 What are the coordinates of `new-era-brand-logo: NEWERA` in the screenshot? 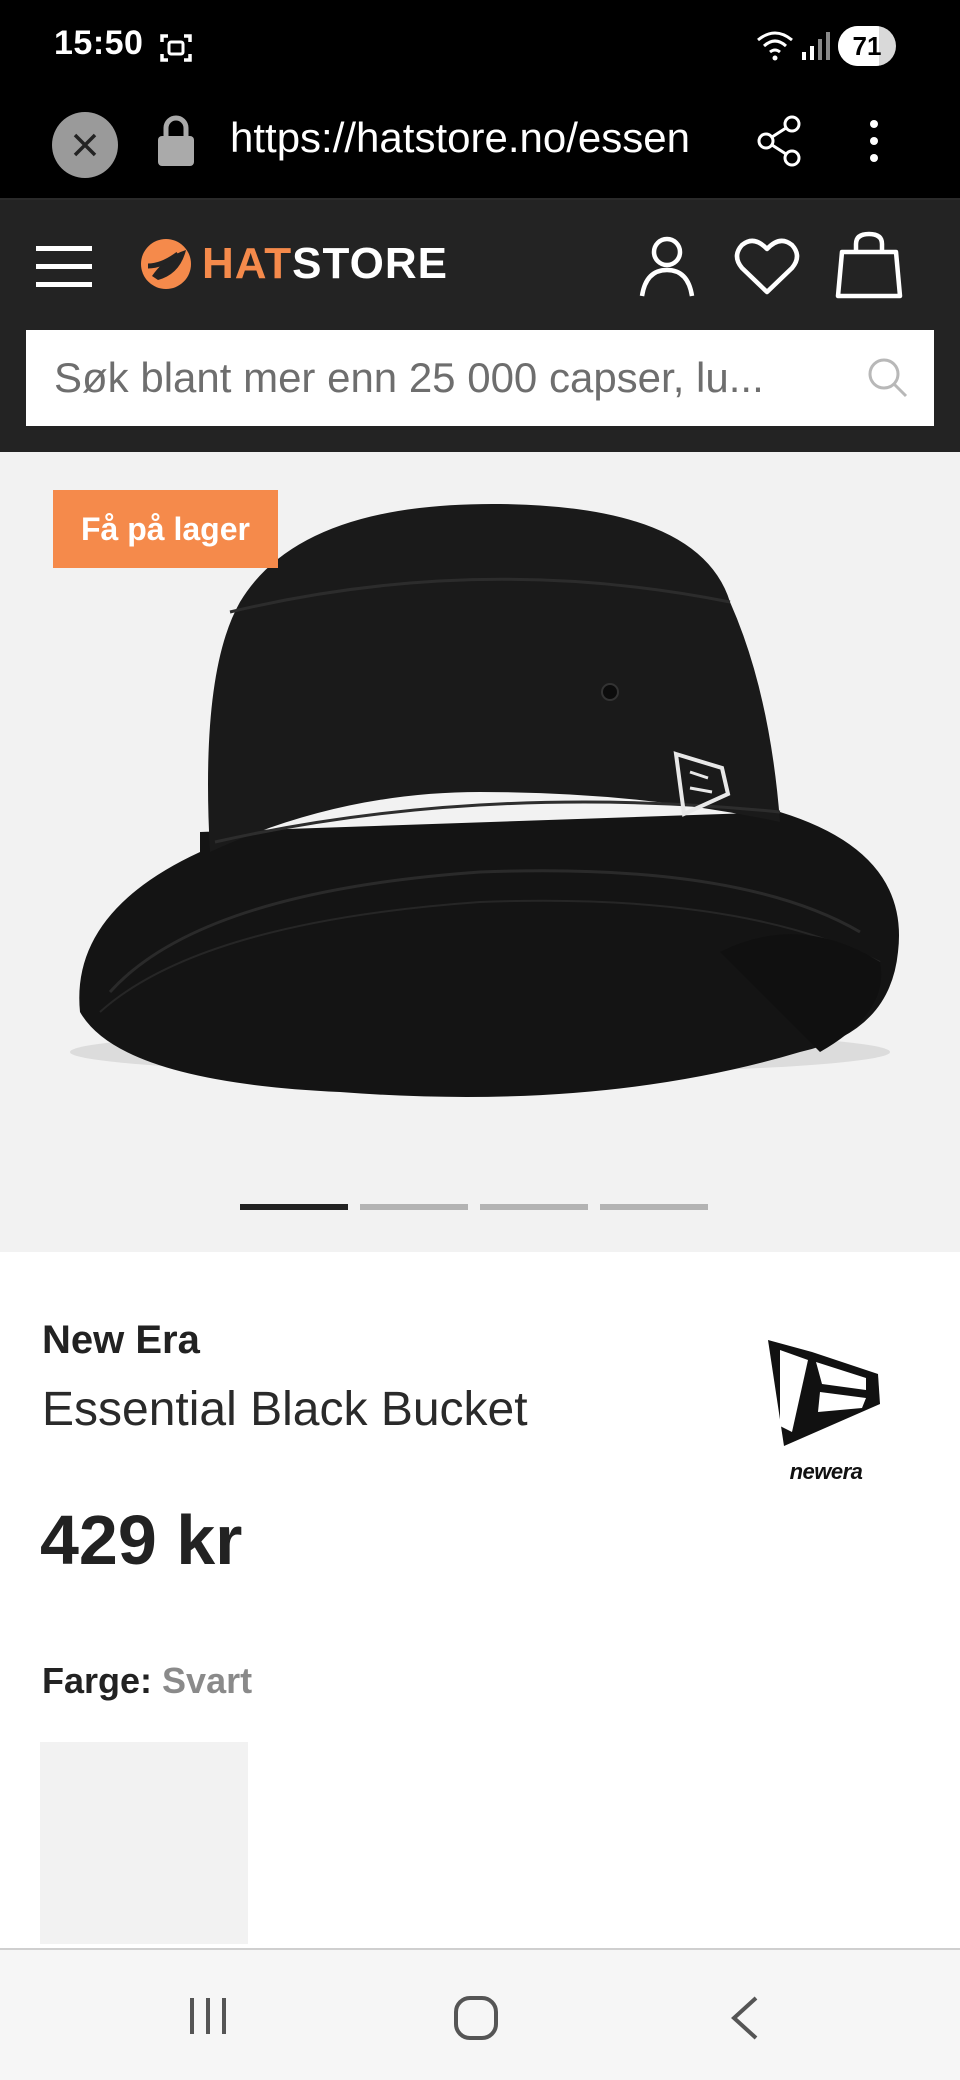 It's located at (826, 1409).